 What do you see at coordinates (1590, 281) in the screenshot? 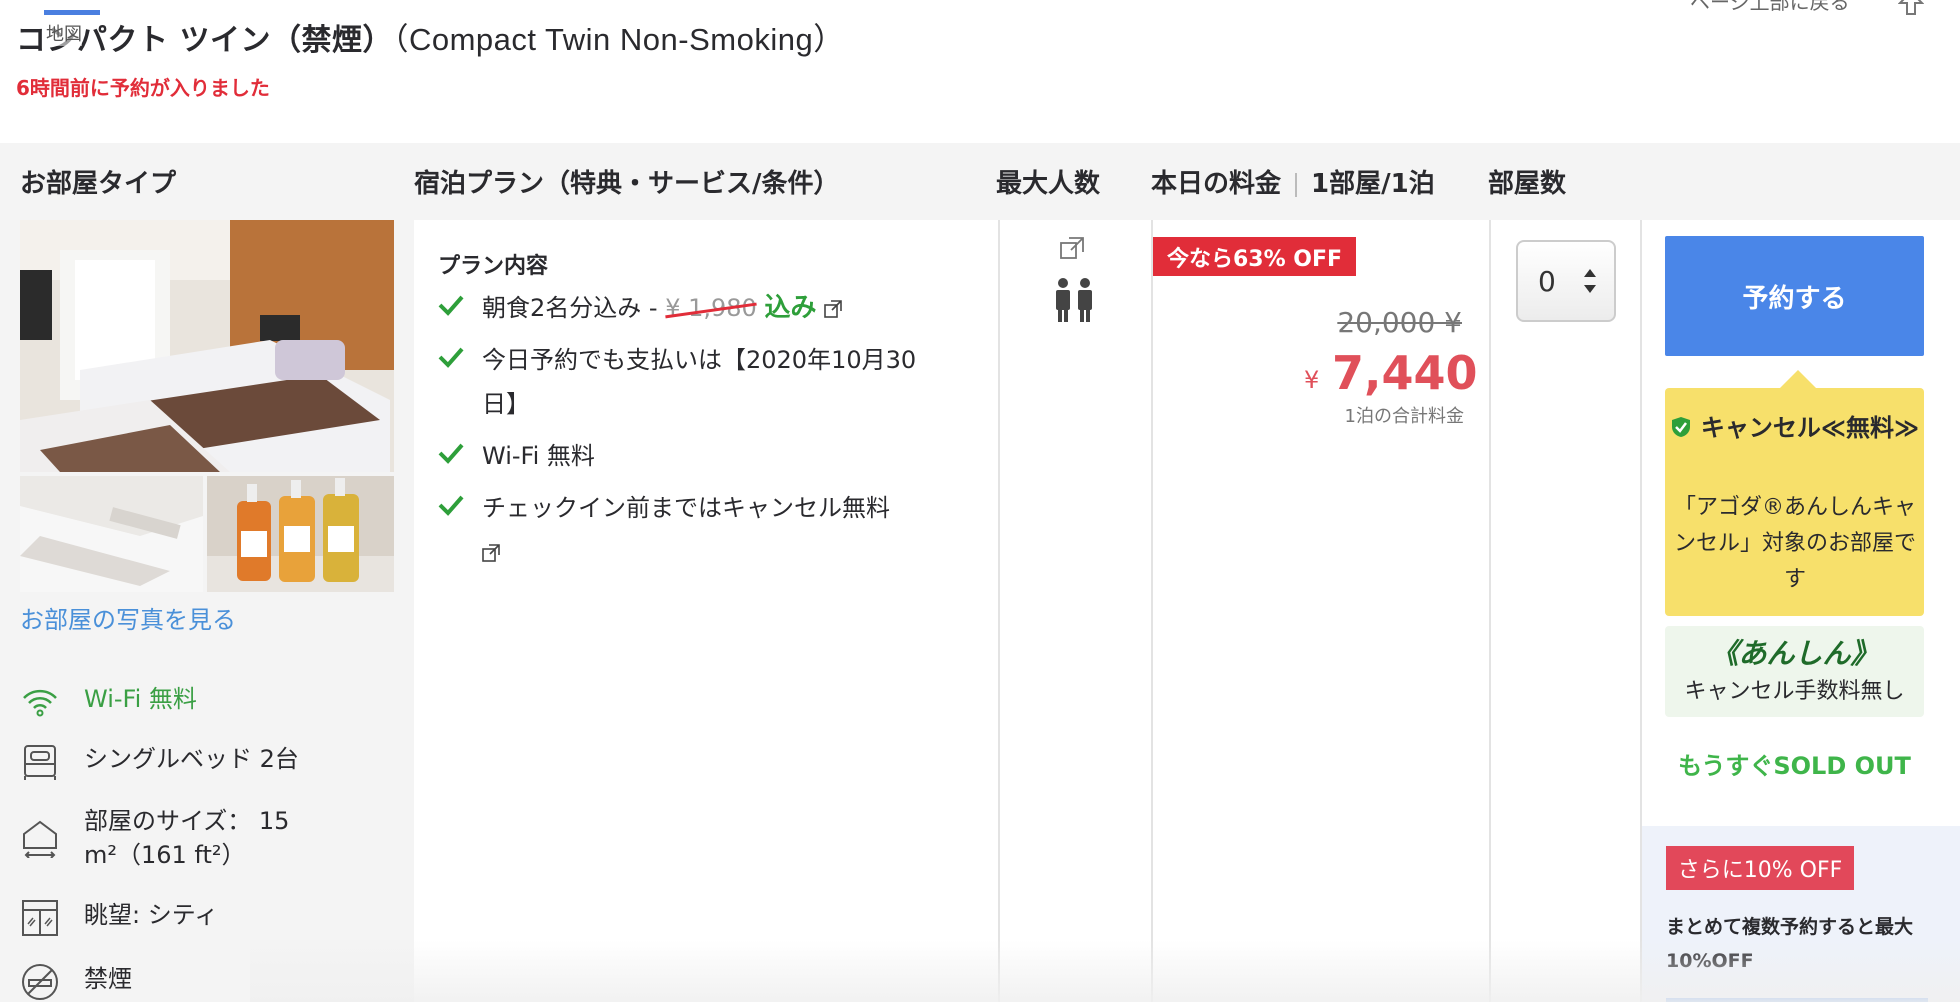
I see `select-arrows-icon` at bounding box center [1590, 281].